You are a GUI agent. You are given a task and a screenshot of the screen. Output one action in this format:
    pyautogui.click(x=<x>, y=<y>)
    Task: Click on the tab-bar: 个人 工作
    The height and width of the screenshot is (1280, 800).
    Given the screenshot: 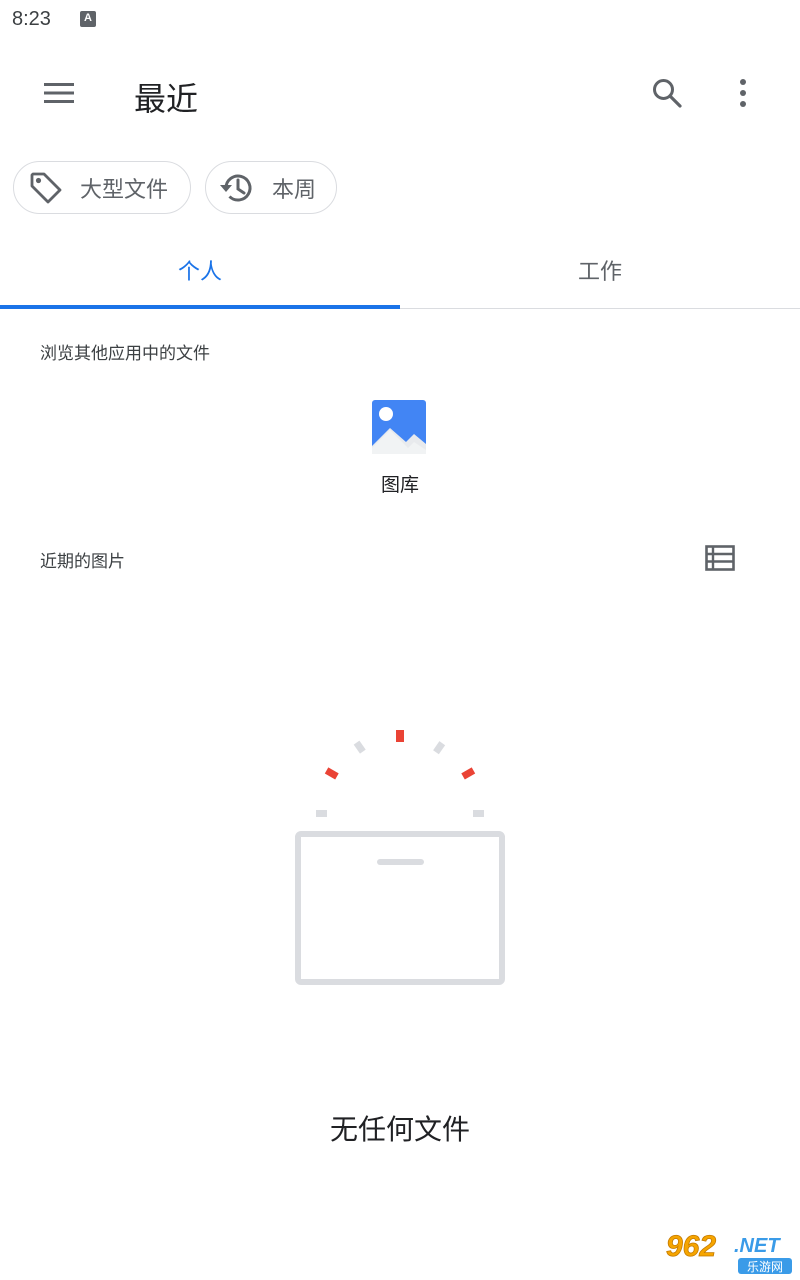 What is the action you would take?
    pyautogui.click(x=400, y=270)
    